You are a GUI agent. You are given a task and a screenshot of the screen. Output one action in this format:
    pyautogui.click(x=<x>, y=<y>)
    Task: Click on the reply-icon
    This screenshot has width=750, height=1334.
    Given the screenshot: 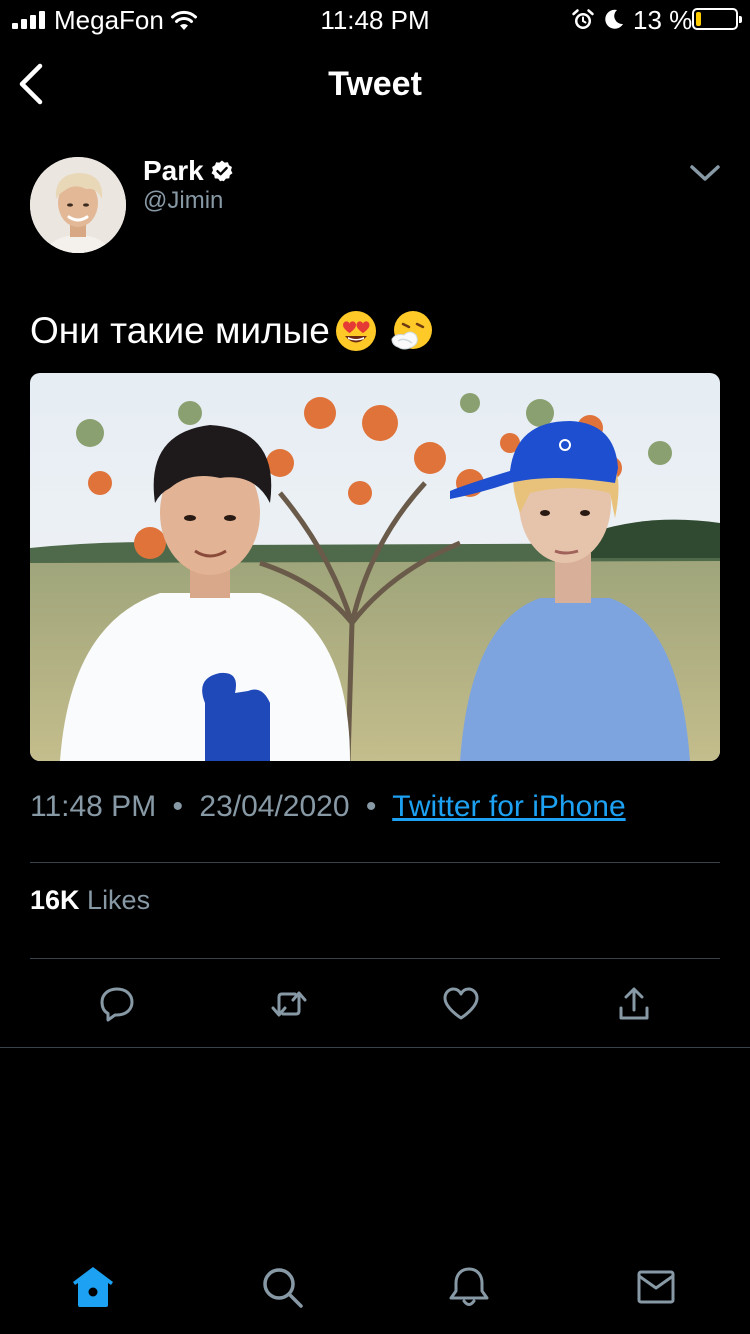 What is the action you would take?
    pyautogui.click(x=117, y=1004)
    